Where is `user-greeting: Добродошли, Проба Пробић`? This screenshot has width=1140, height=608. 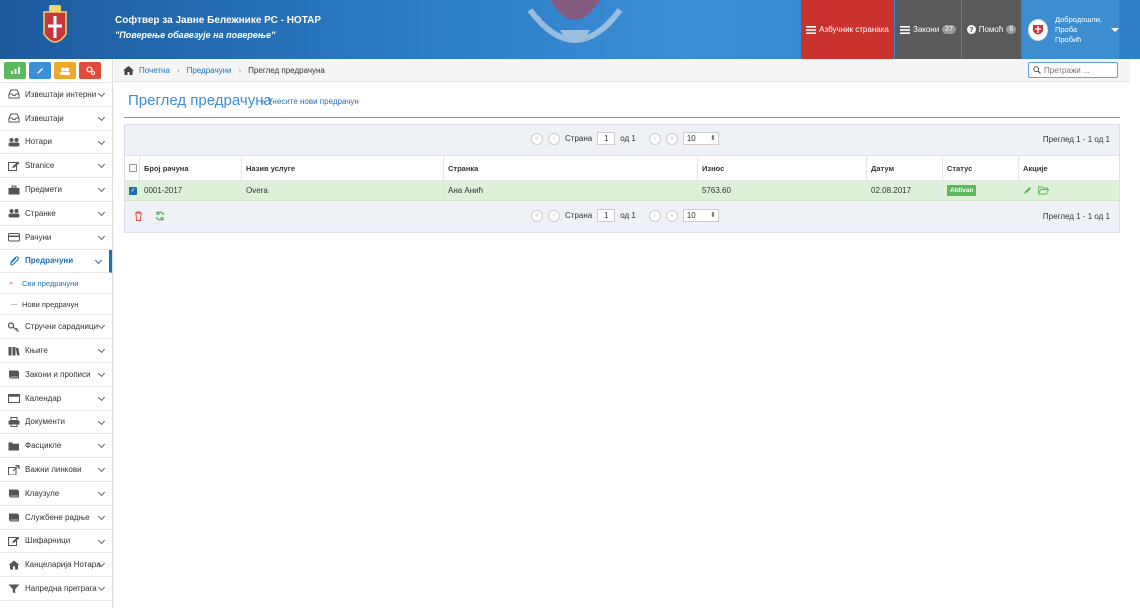 user-greeting: Добродошли, Проба Пробић is located at coordinates (1078, 30).